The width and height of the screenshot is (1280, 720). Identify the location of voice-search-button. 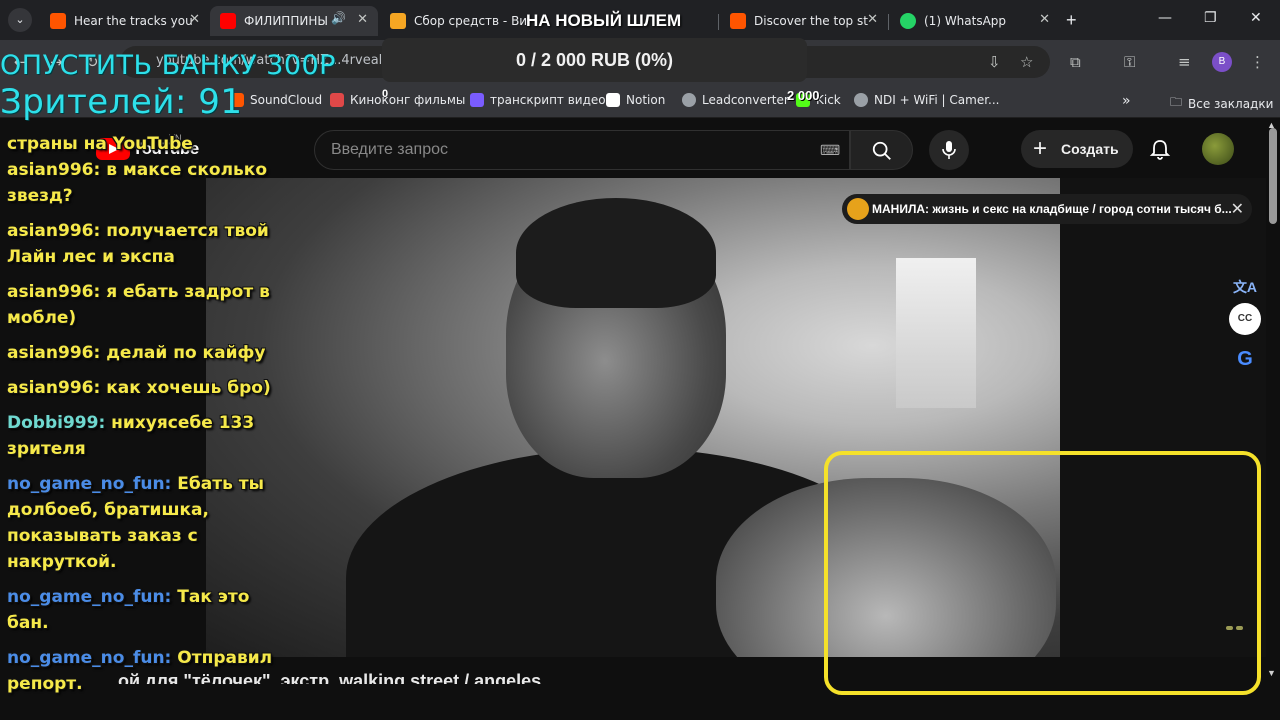
(949, 150).